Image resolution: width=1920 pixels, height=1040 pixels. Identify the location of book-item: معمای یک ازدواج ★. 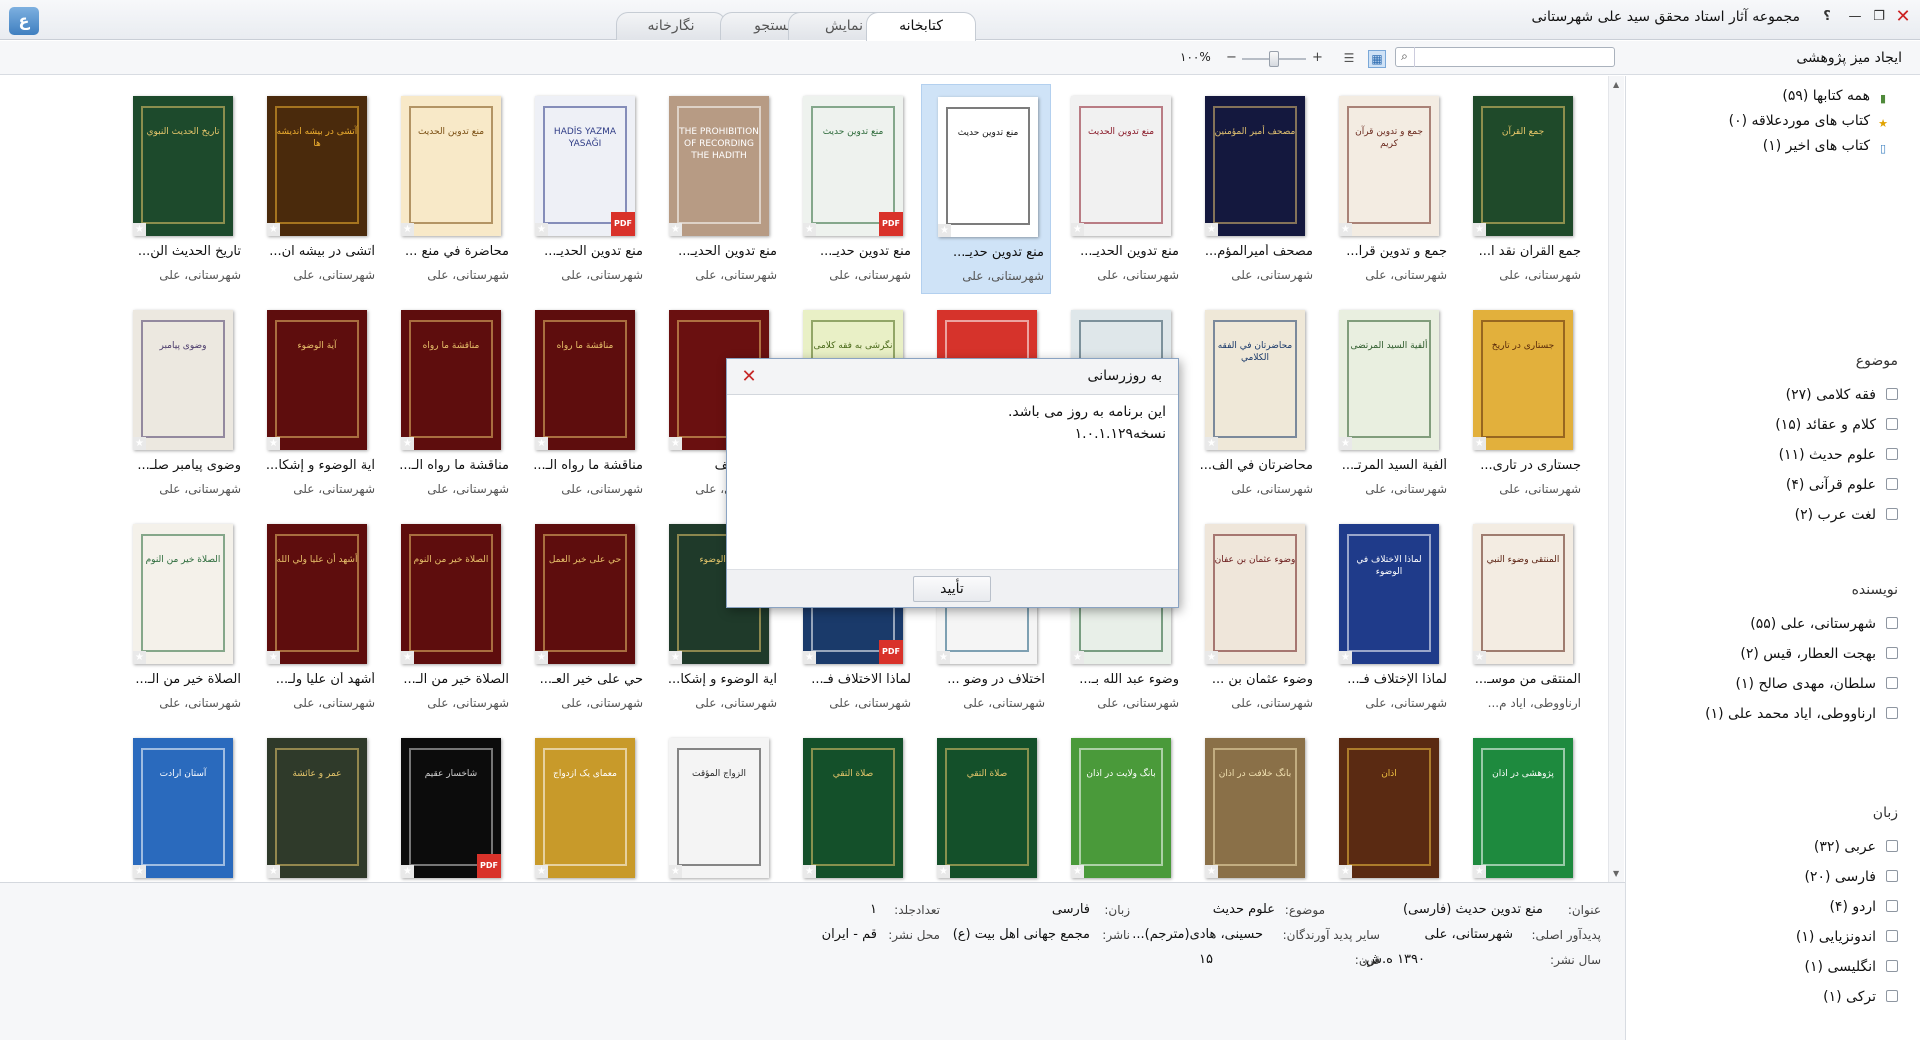
(584, 804).